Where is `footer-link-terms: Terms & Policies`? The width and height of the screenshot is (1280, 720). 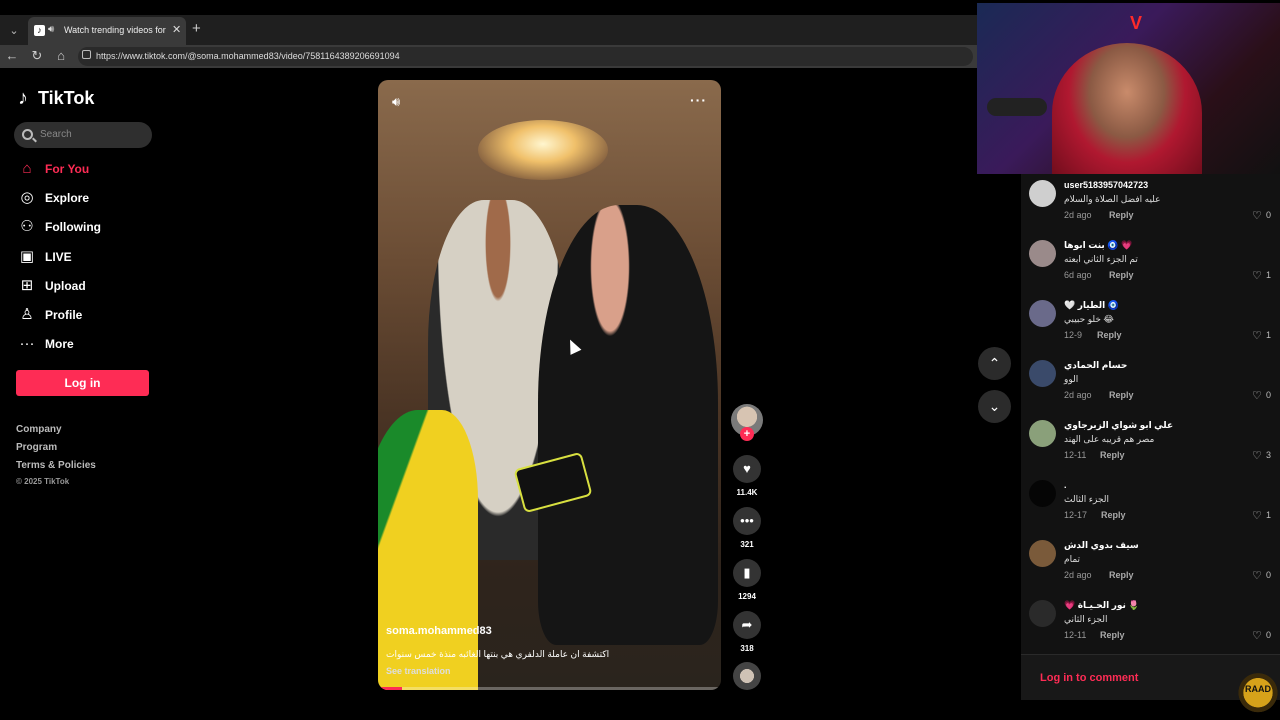 footer-link-terms: Terms & Policies is located at coordinates (56, 465).